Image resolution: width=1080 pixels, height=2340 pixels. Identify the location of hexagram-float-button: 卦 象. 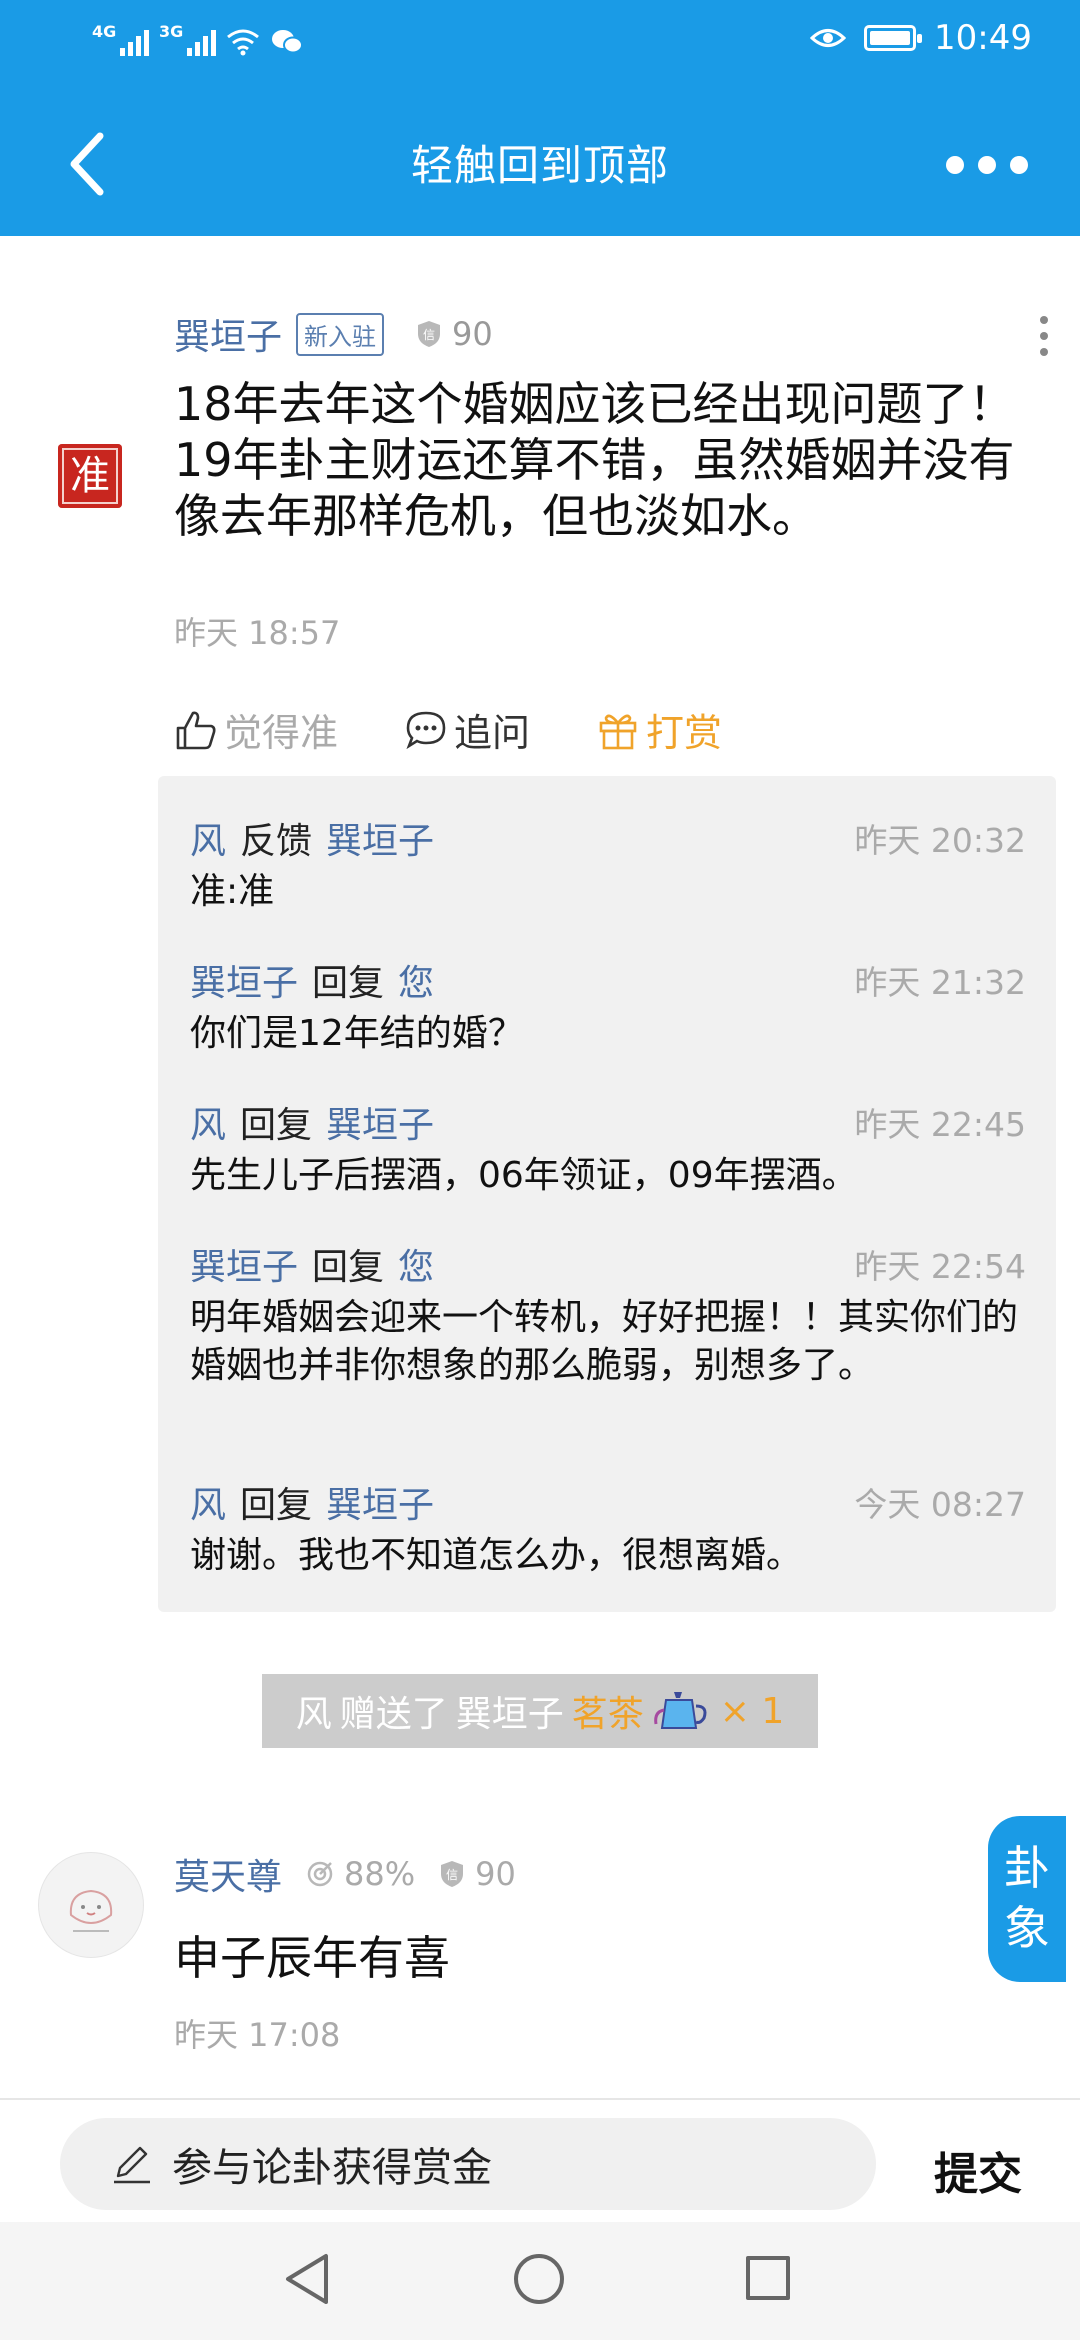
(1027, 1899).